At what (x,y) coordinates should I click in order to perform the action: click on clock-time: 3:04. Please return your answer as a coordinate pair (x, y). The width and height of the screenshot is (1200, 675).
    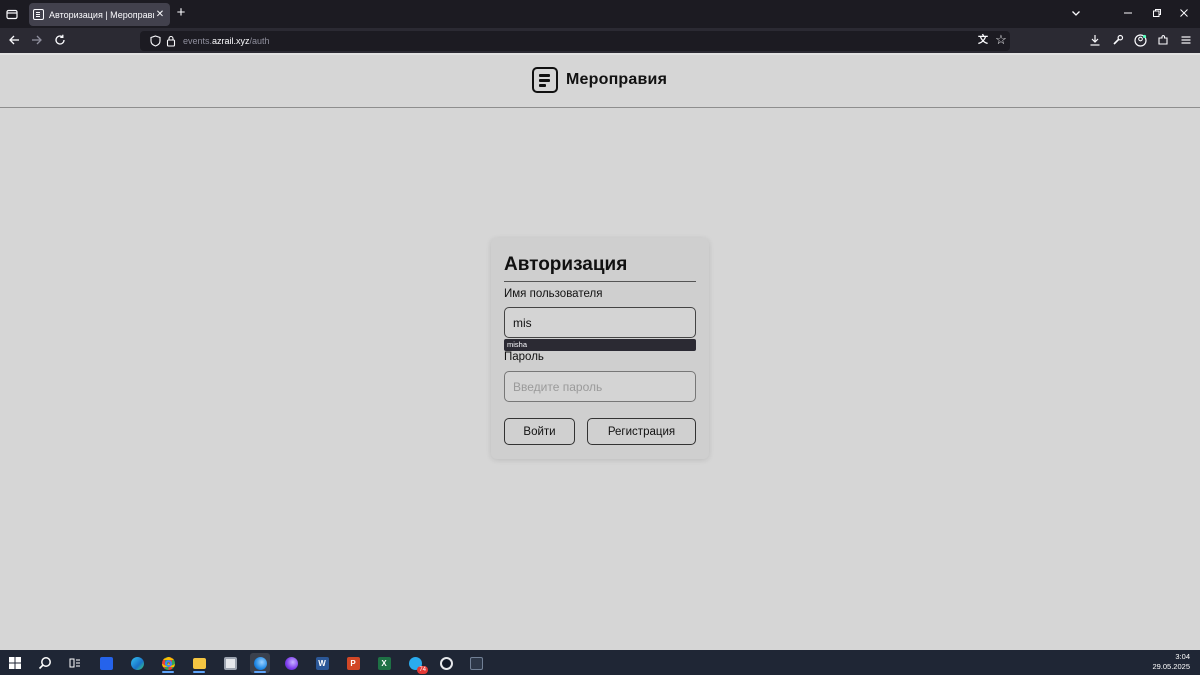
    Looking at the image, I should click on (1182, 656).